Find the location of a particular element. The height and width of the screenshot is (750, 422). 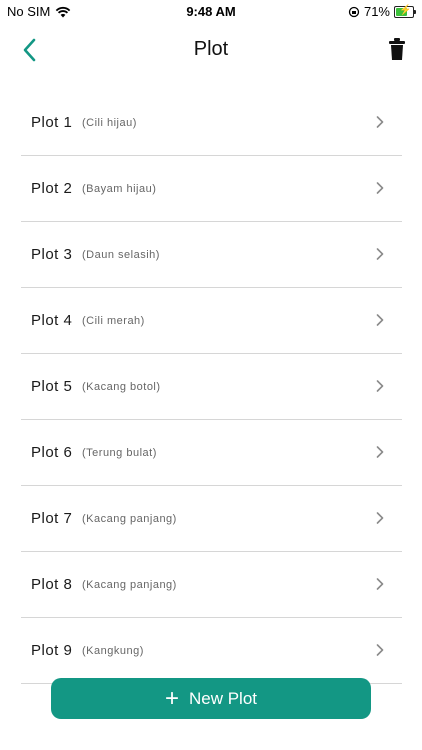

plot-crop: (Bayam hijau) is located at coordinates (119, 188).